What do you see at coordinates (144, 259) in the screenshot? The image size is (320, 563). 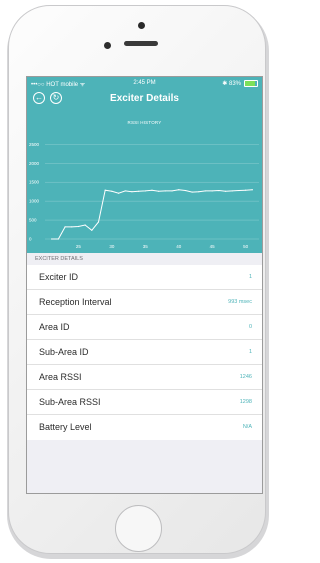 I see `section-header: EXCITER DETAILS` at bounding box center [144, 259].